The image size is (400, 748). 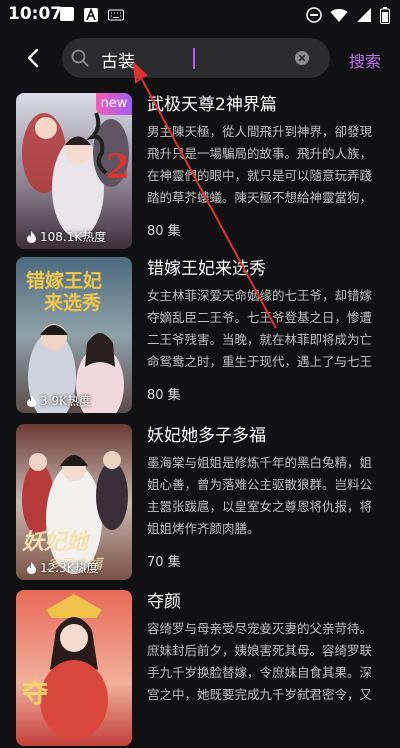 I want to click on heat-label: 12.3K热度, so click(x=69, y=568).